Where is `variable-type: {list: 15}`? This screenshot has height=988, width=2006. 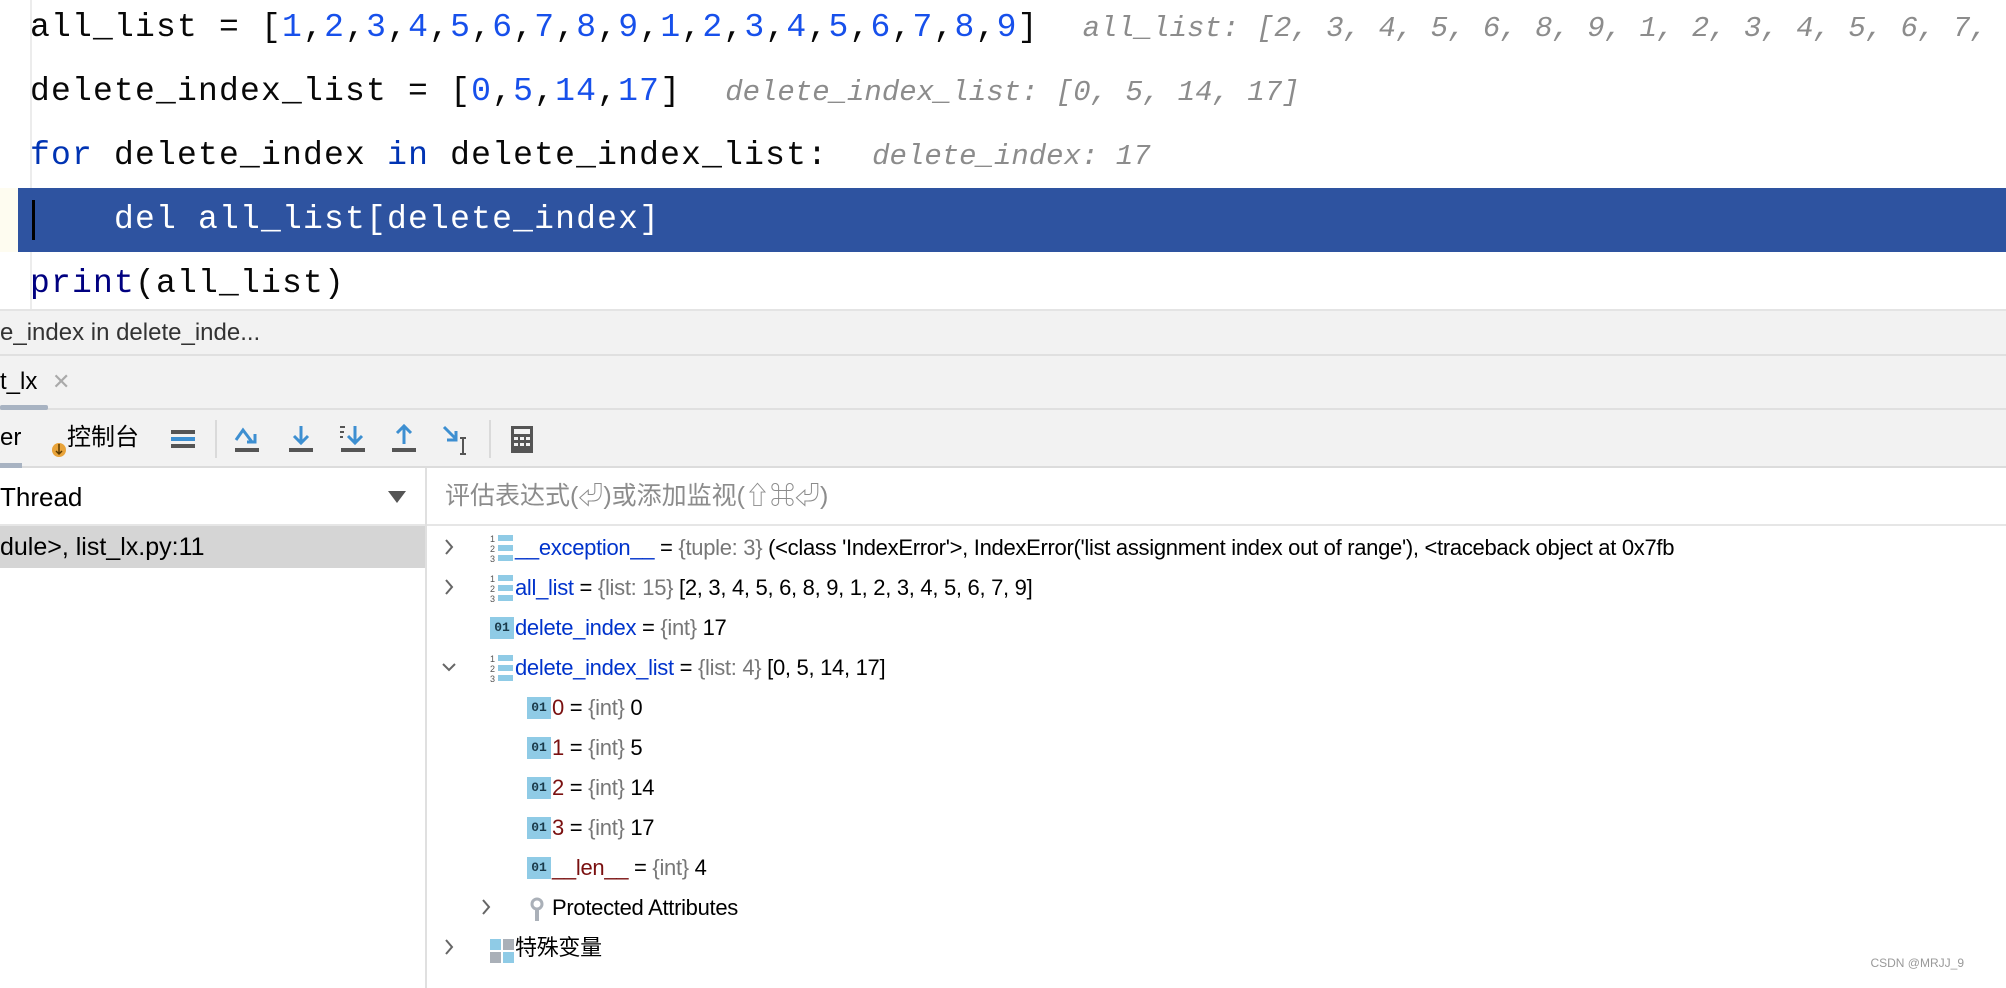
variable-type: {list: 15} is located at coordinates (635, 587).